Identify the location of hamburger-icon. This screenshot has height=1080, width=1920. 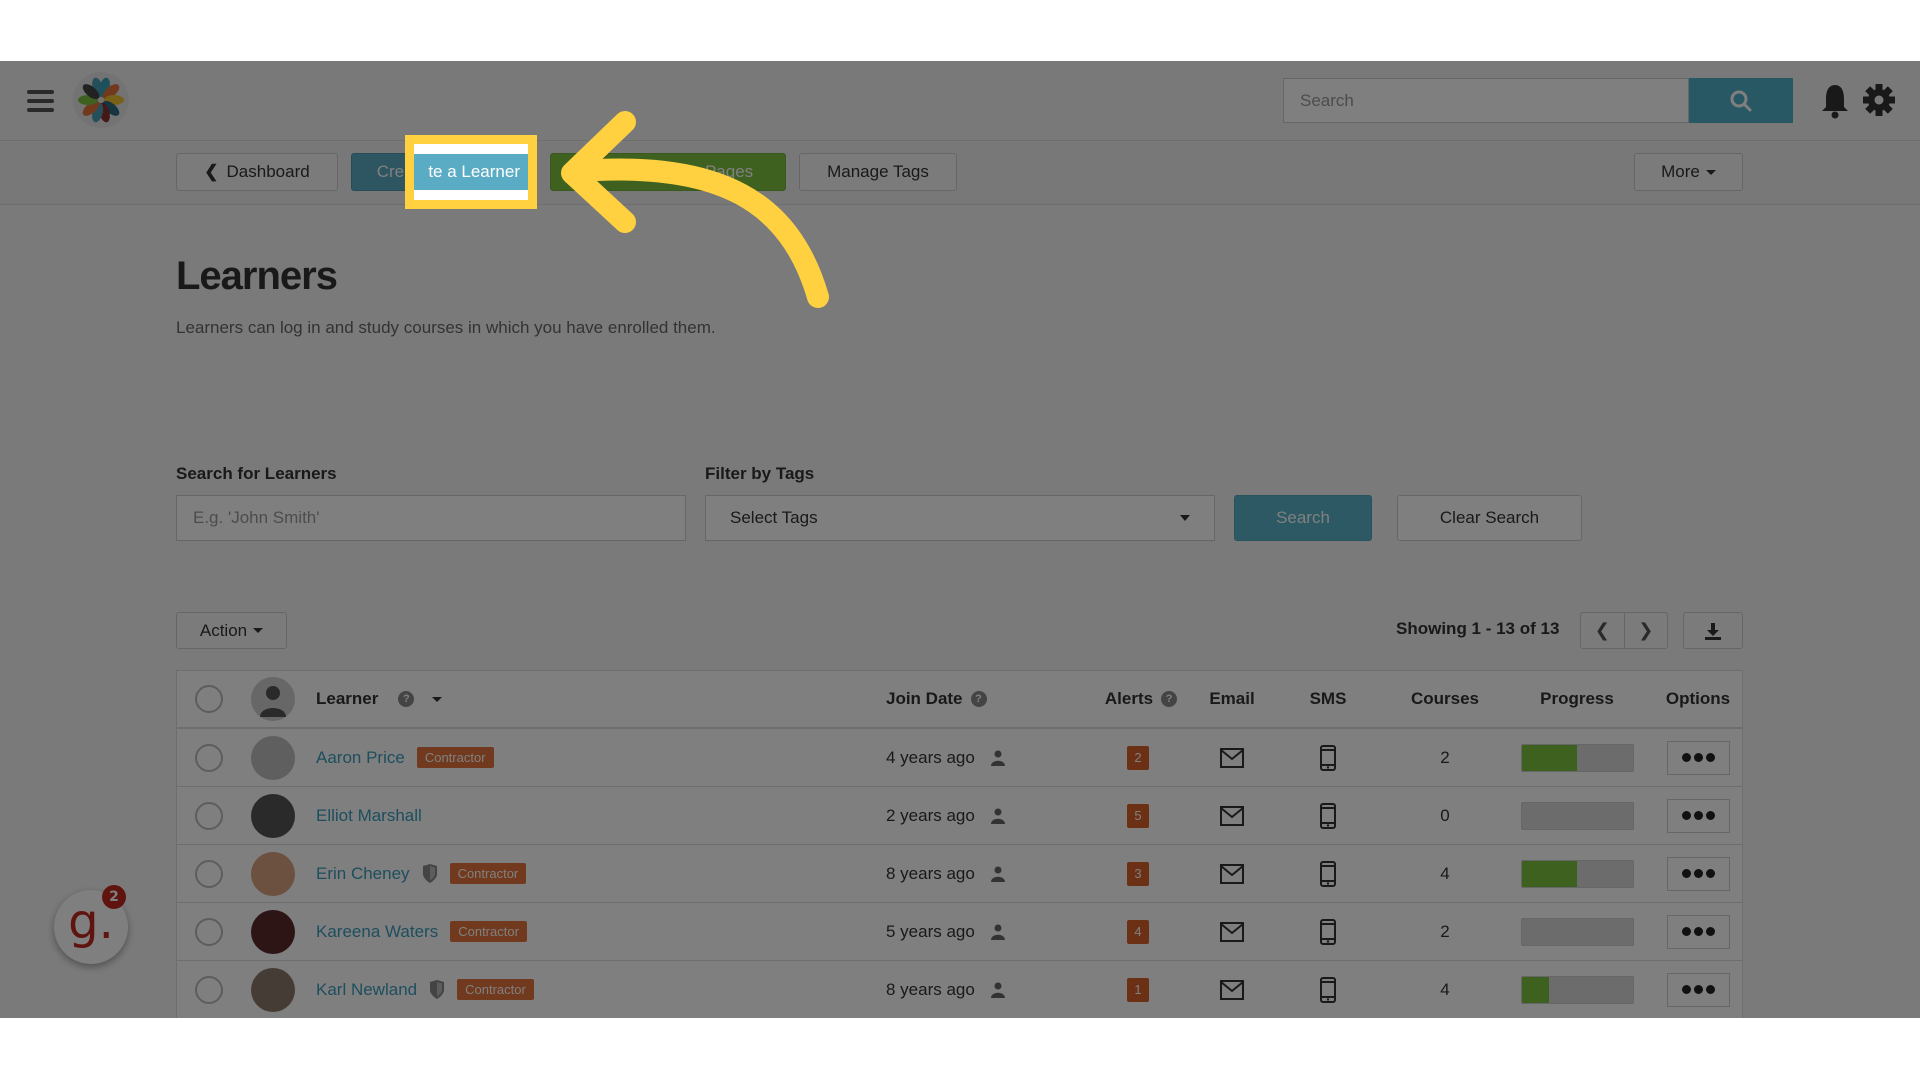
(40, 101).